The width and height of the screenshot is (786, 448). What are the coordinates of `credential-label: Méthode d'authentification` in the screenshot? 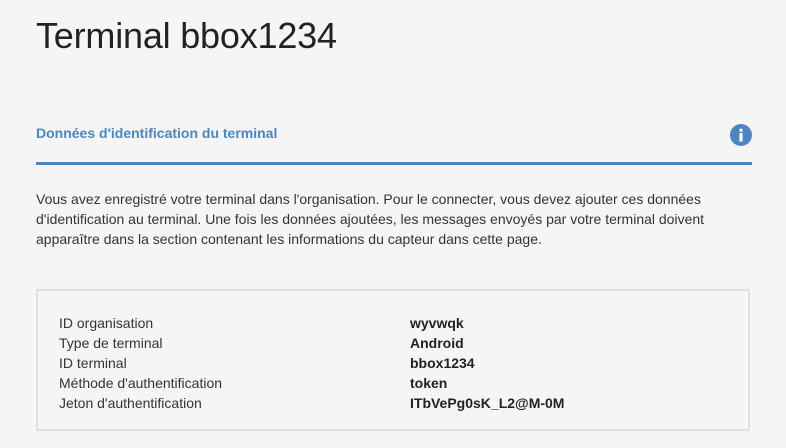 It's located at (141, 383).